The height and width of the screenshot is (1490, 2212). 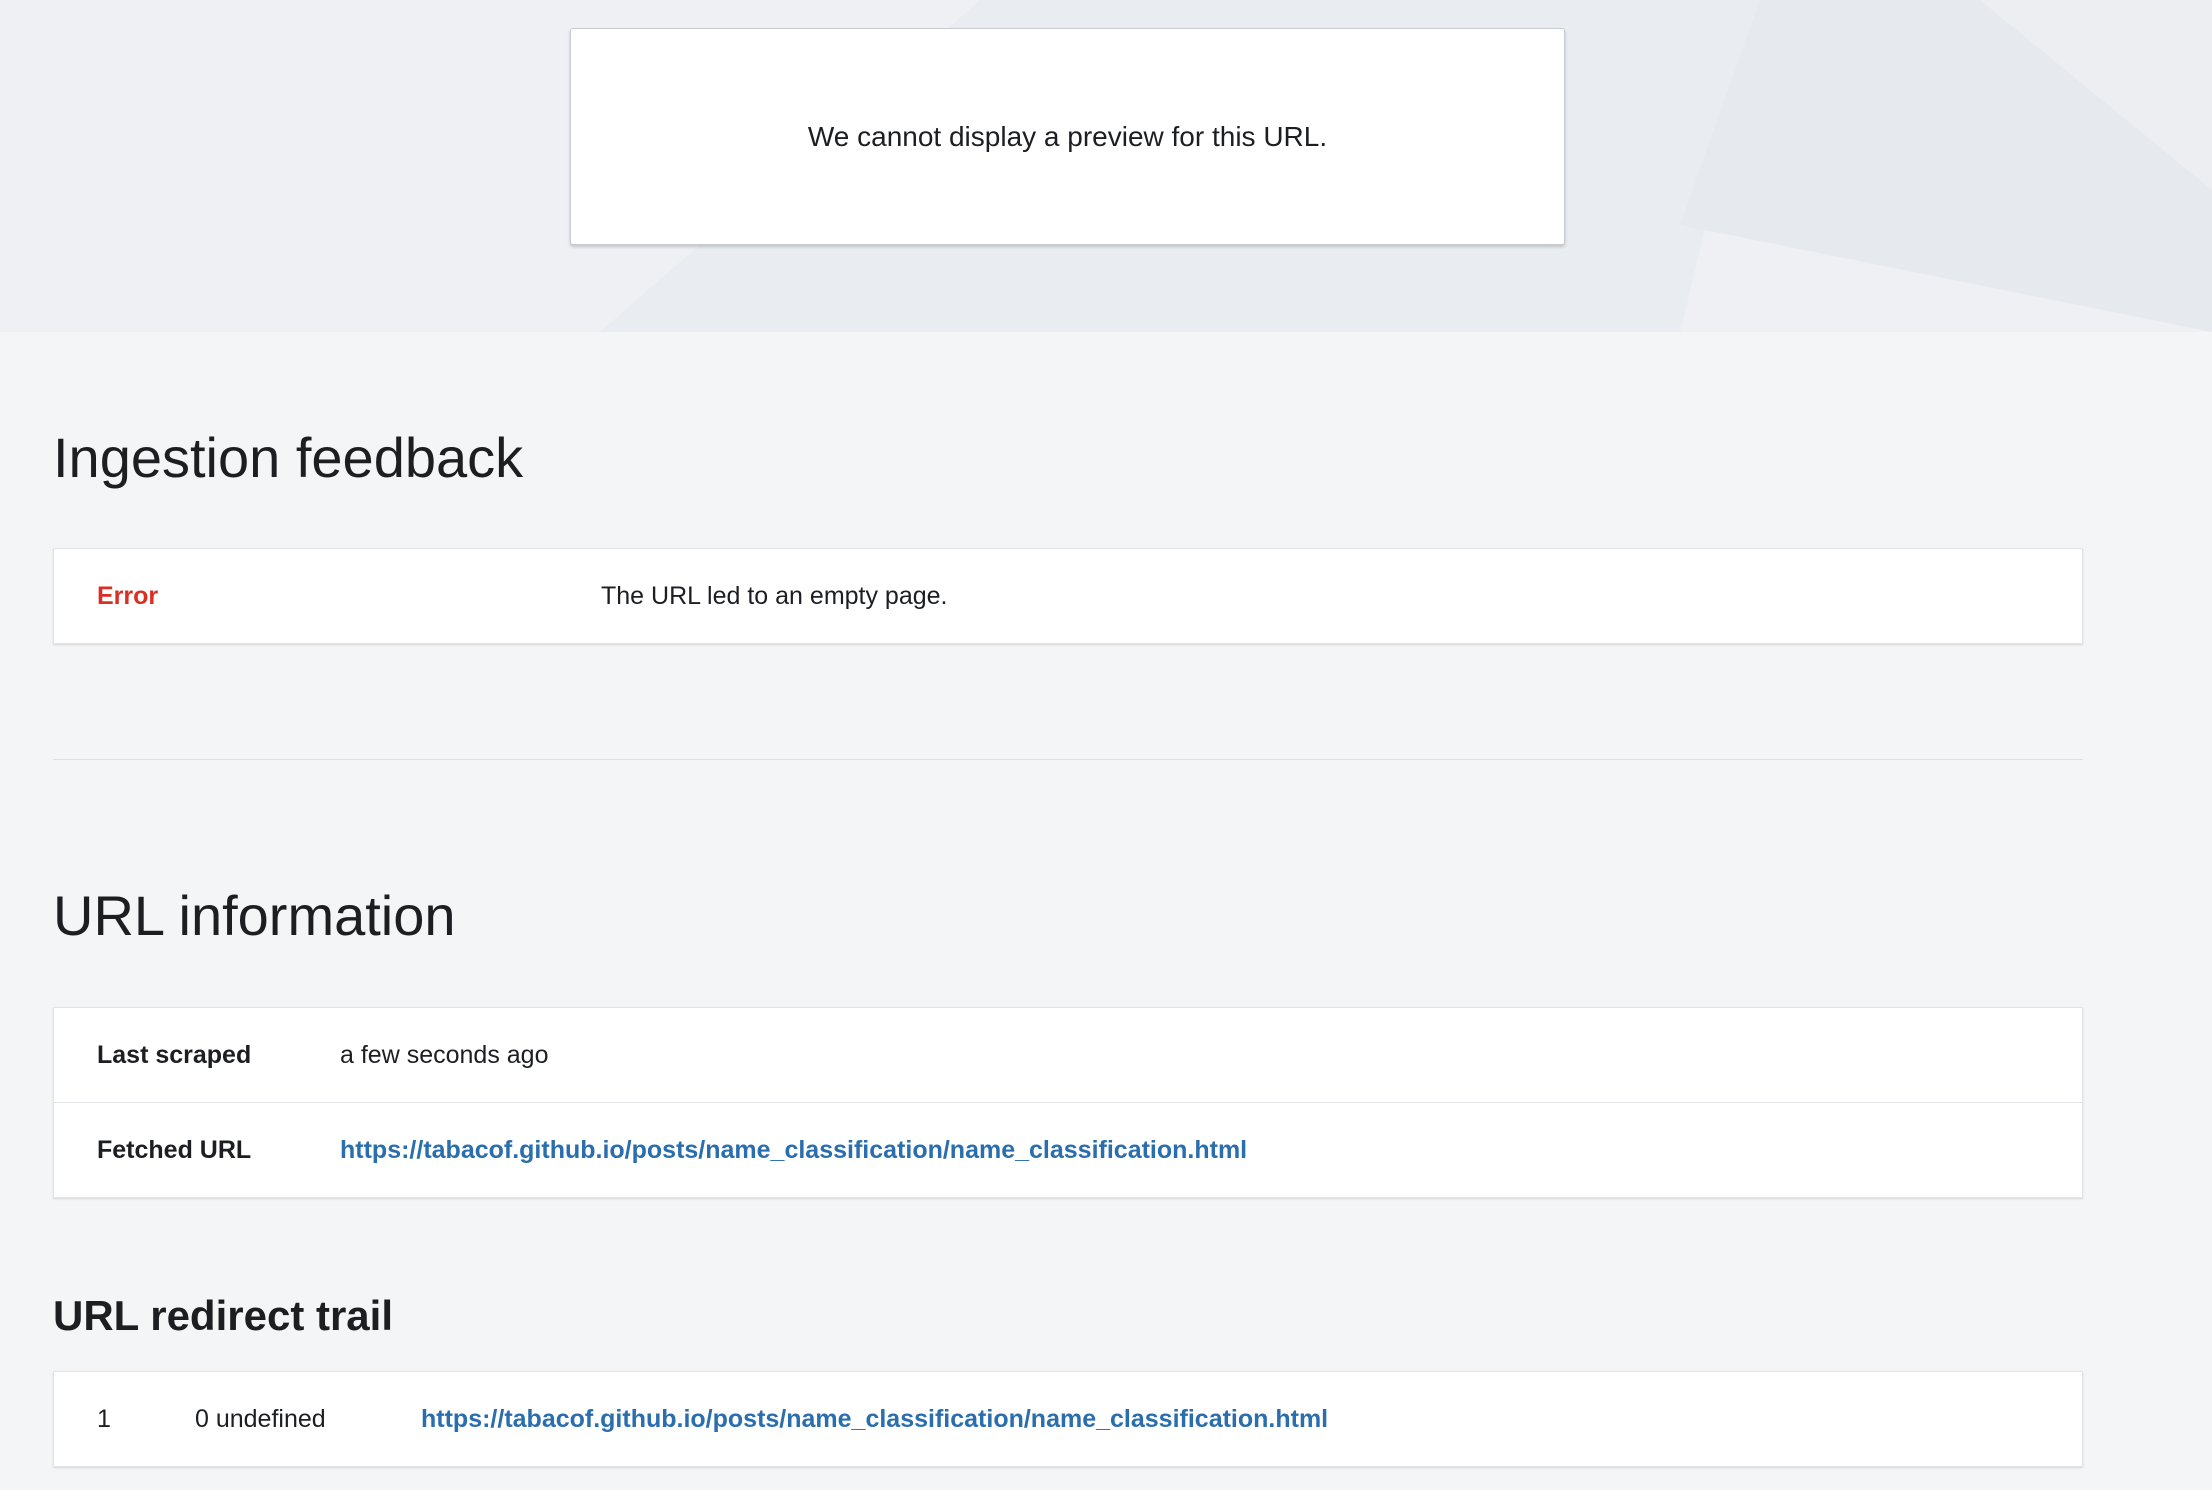 I want to click on table-row: Error The URL led to an empty page., so click(x=1068, y=596).